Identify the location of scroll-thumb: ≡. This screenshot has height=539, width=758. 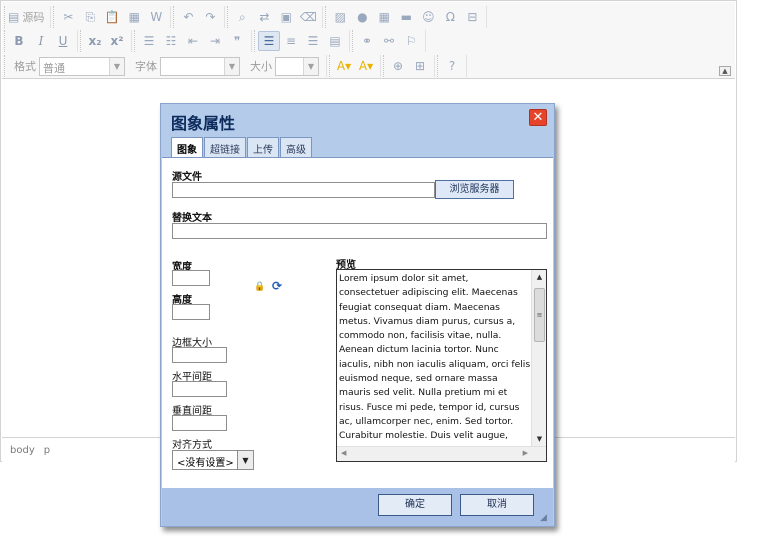
(539, 315).